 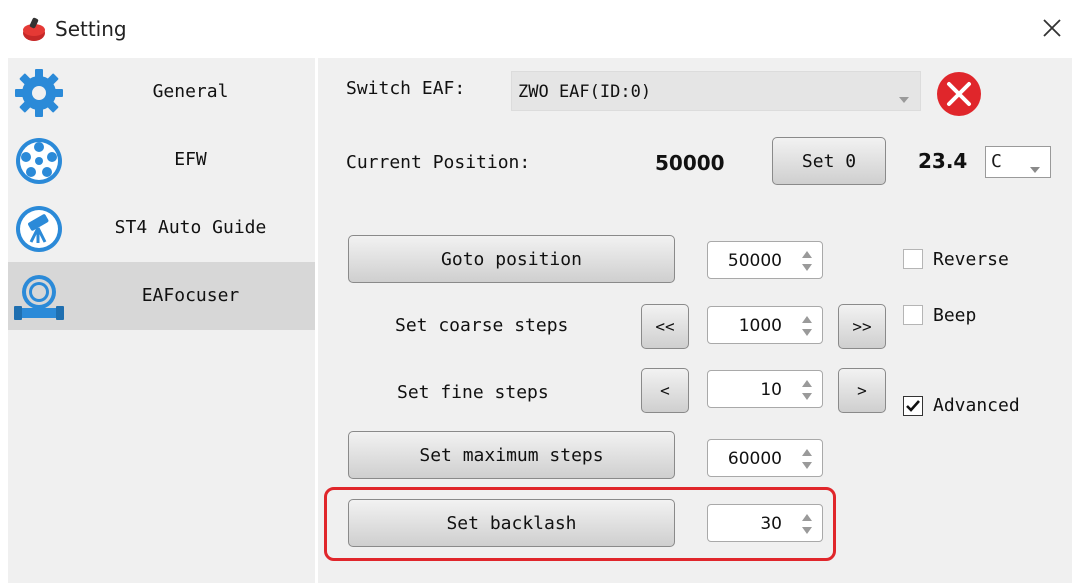 I want to click on set-zero-button: Set 0, so click(x=829, y=161).